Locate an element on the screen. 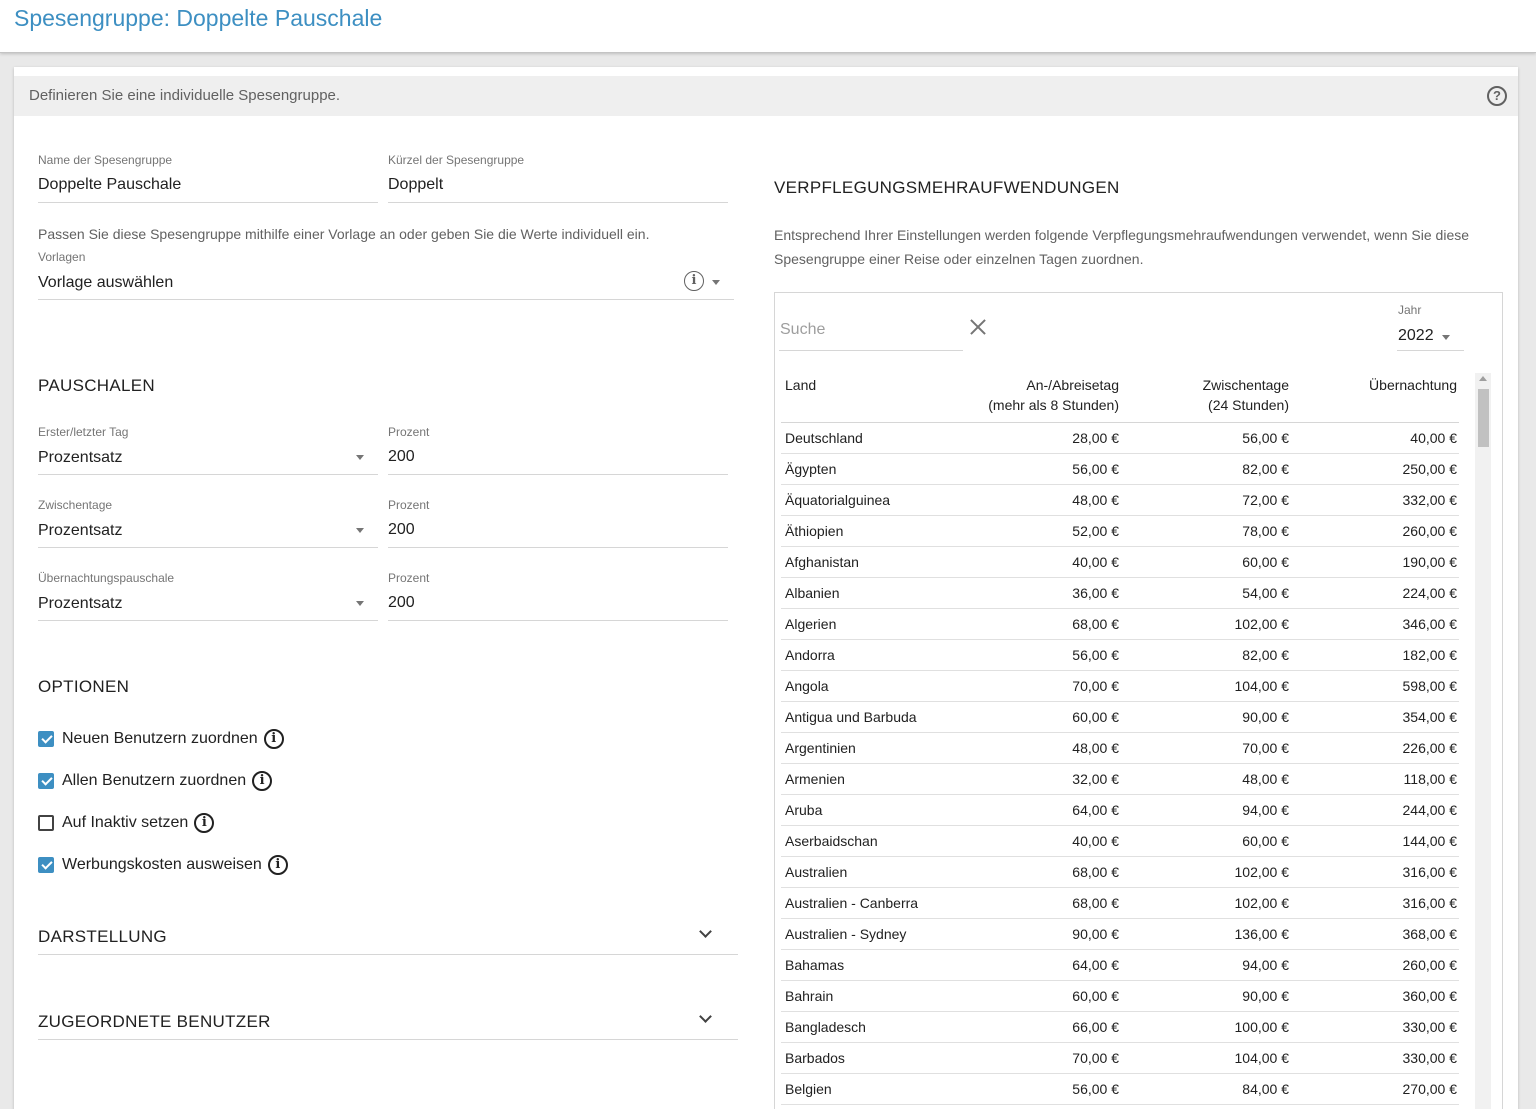  zugeordnete-heading: ZUGEORDNETE BENUTZER is located at coordinates (154, 1021).